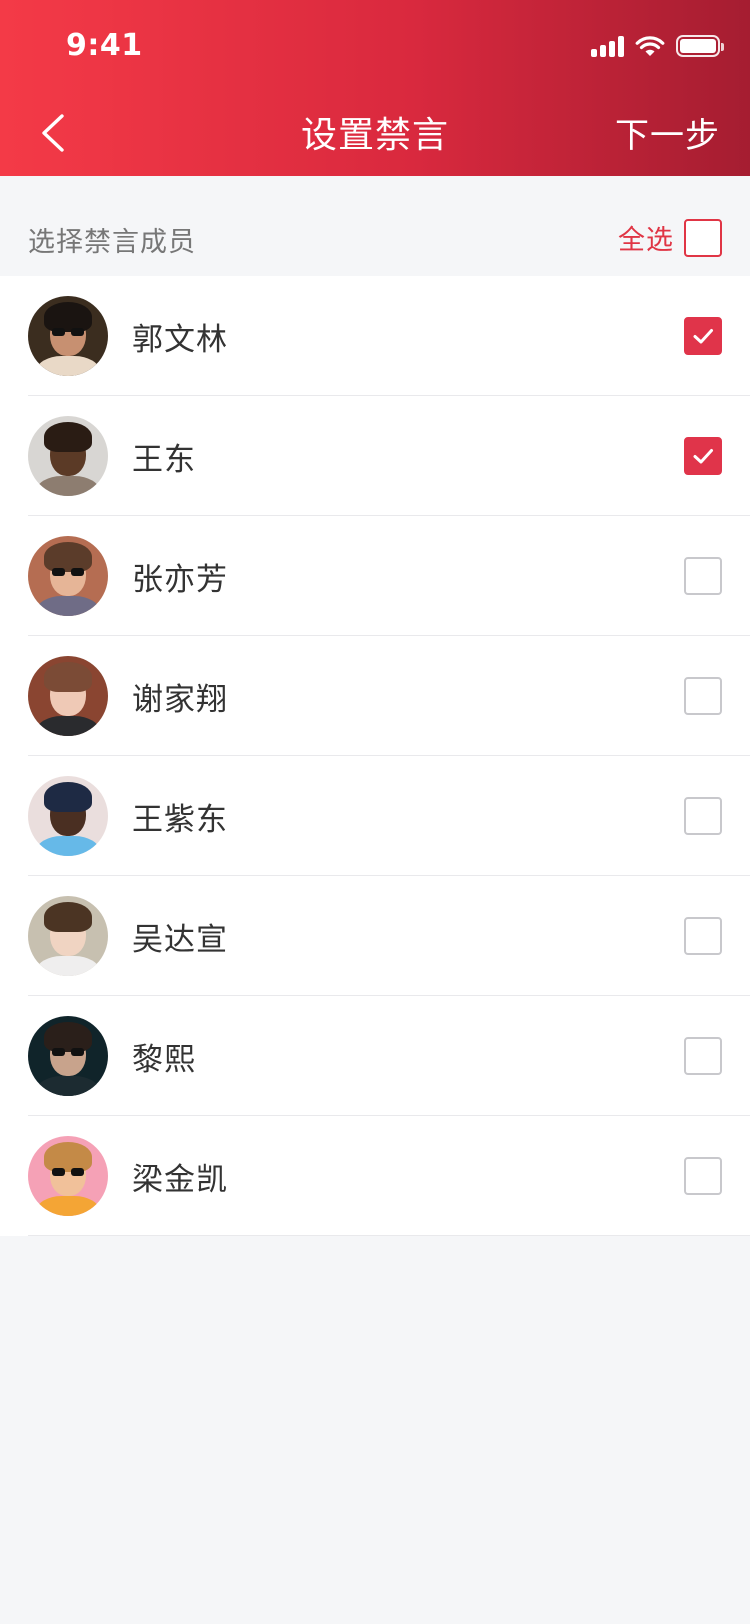 This screenshot has width=750, height=1624. Describe the element at coordinates (375, 576) in the screenshot. I see `list-item: 张亦芳` at that location.